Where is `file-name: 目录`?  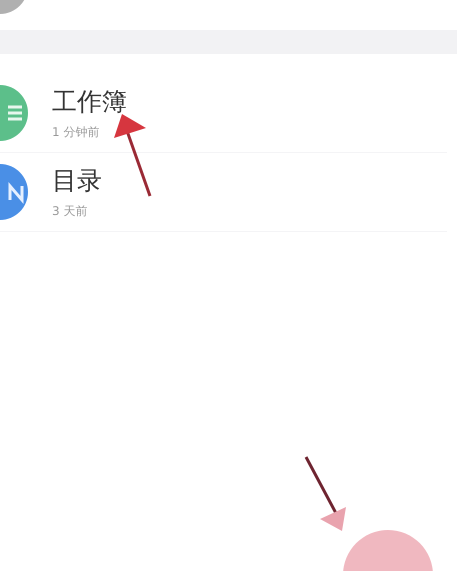
file-name: 目录 is located at coordinates (77, 180).